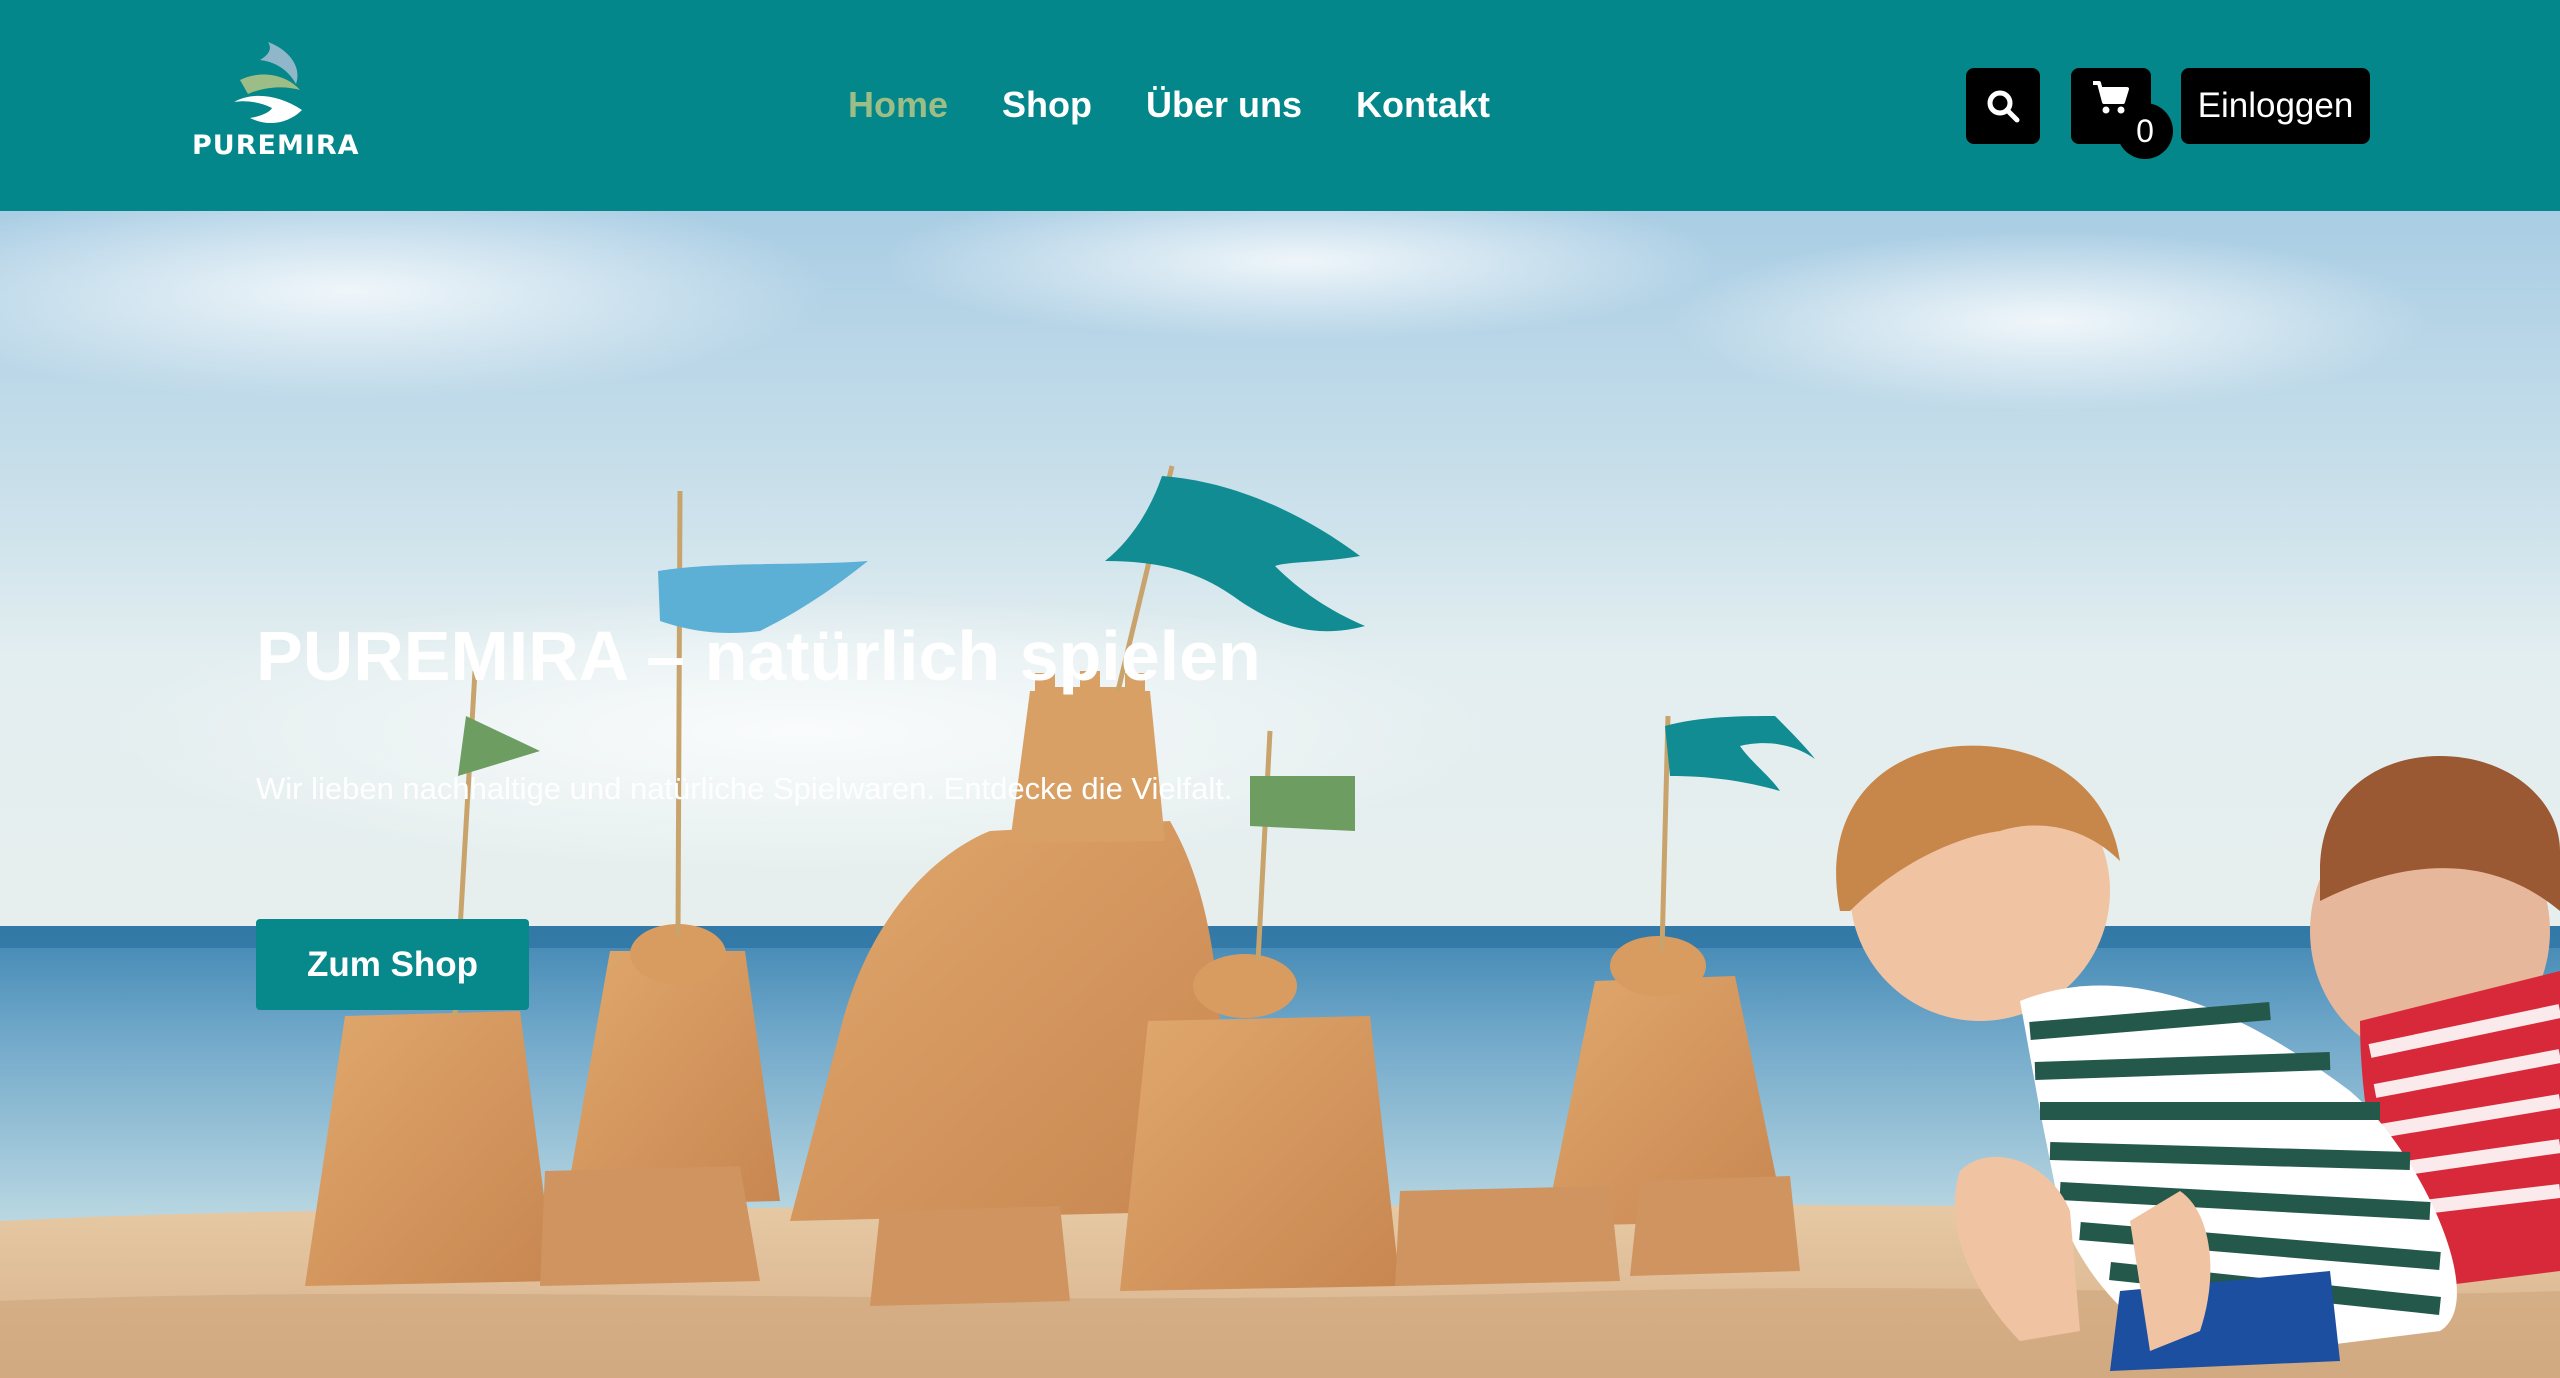 This screenshot has height=1378, width=2560. Describe the element at coordinates (2275, 106) in the screenshot. I see `login-button: Einloggen` at that location.